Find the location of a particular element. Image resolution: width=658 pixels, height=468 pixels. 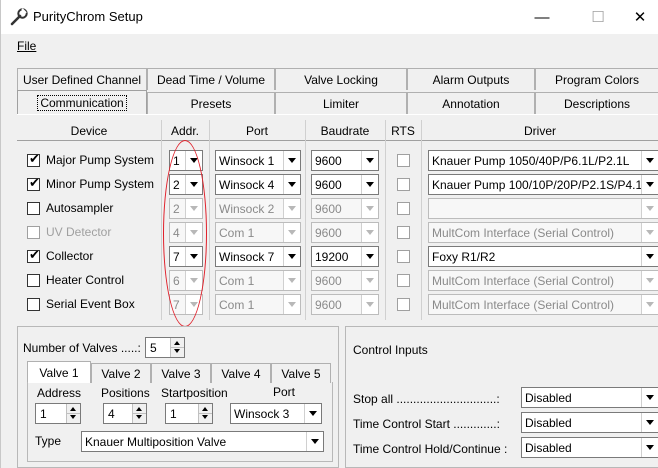

baudrate-value: 19200 is located at coordinates (332, 257).